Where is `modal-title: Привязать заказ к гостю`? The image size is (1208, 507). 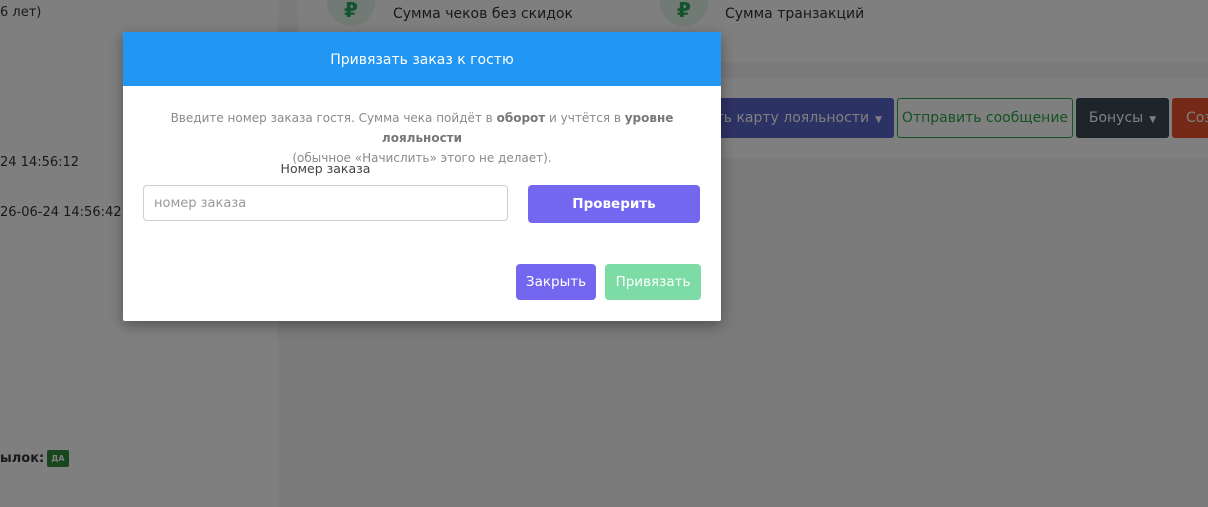 modal-title: Привязать заказ к гостю is located at coordinates (422, 59).